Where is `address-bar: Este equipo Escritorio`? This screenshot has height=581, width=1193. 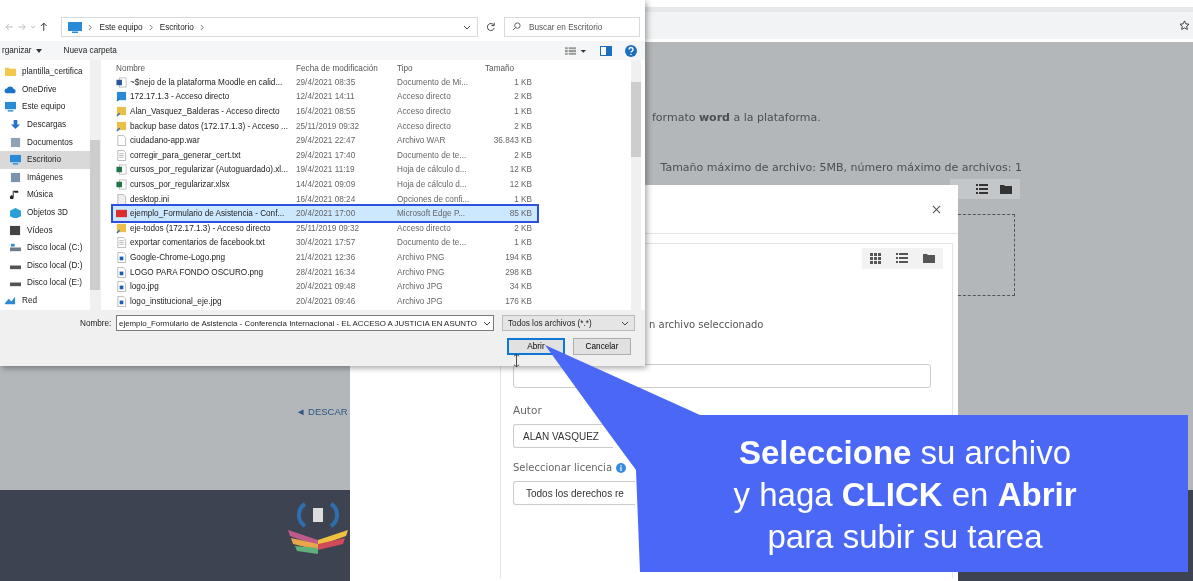 address-bar: Este equipo Escritorio is located at coordinates (270, 27).